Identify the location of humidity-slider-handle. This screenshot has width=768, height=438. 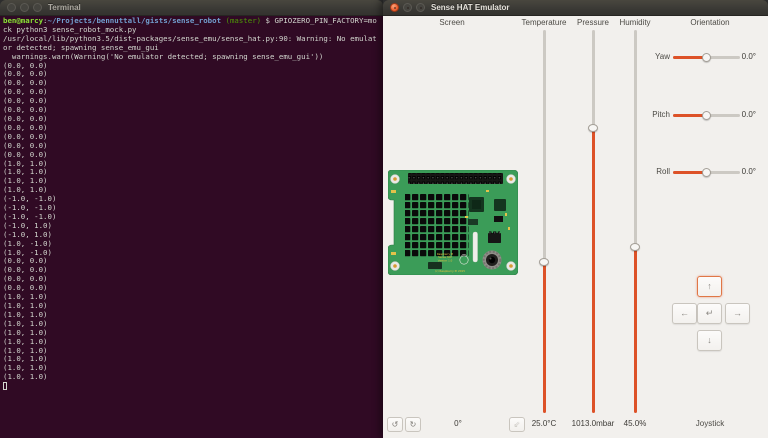
(635, 247).